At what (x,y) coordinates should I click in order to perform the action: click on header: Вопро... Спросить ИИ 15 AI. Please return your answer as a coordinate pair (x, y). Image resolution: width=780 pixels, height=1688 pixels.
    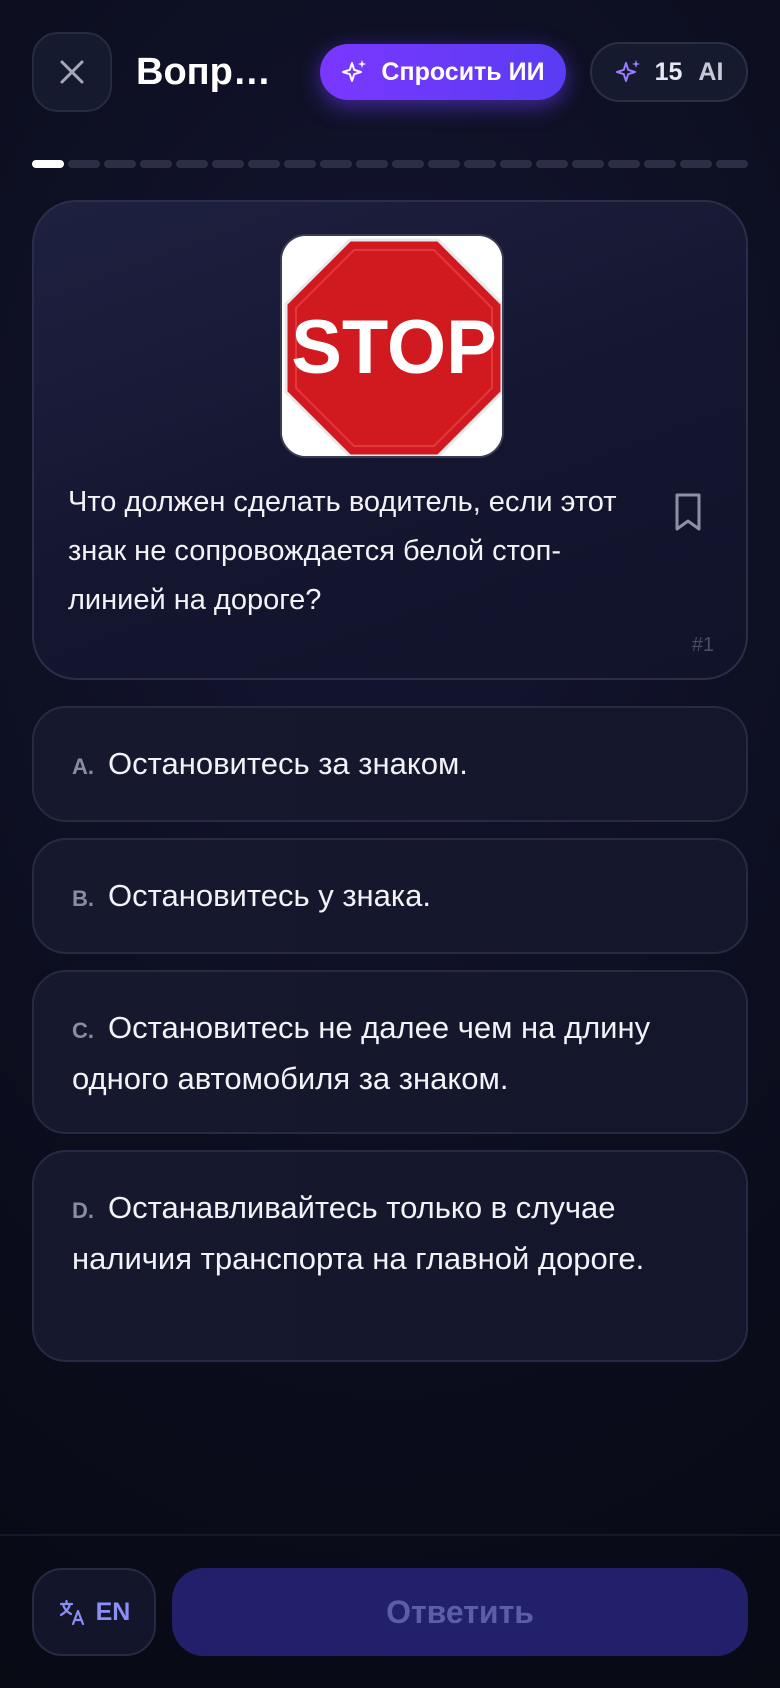
    Looking at the image, I should click on (390, 75).